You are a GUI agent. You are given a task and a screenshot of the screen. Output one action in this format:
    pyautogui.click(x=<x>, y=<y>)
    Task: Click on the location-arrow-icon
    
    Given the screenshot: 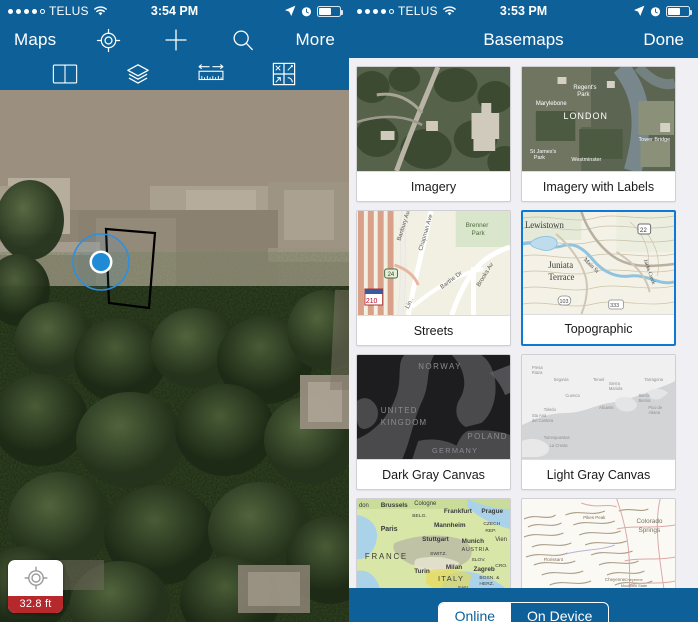 What is the action you would take?
    pyautogui.click(x=639, y=11)
    